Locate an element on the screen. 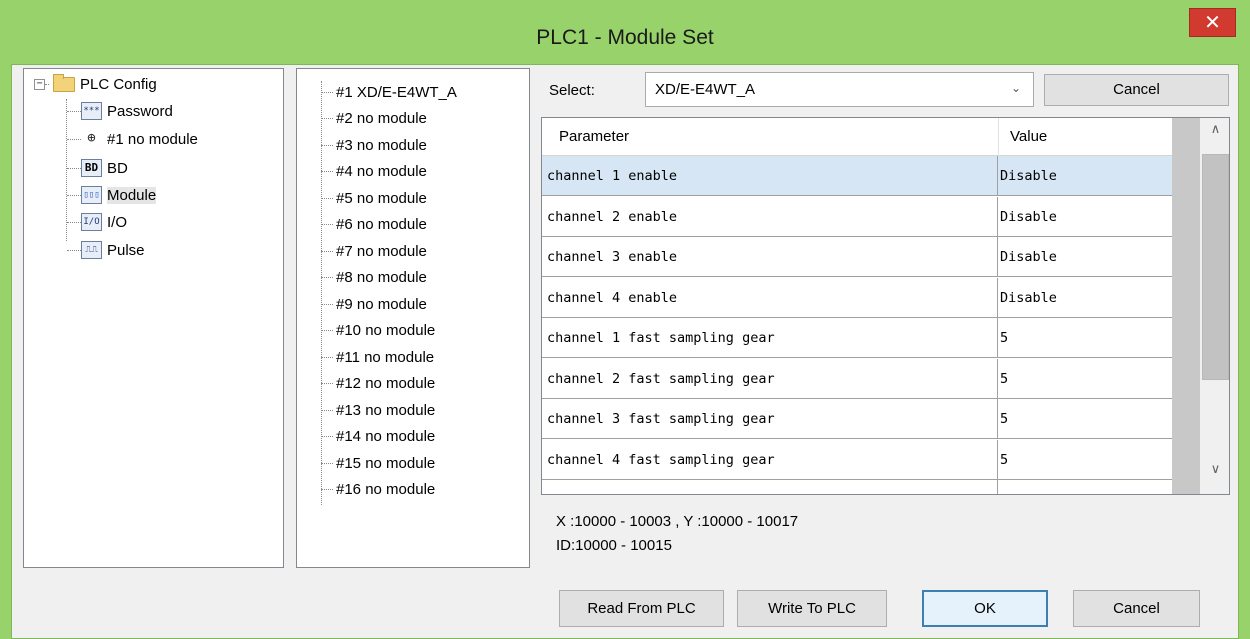 The width and height of the screenshot is (1250, 639). scroll-down-icon: ∨ is located at coordinates (1215, 477).